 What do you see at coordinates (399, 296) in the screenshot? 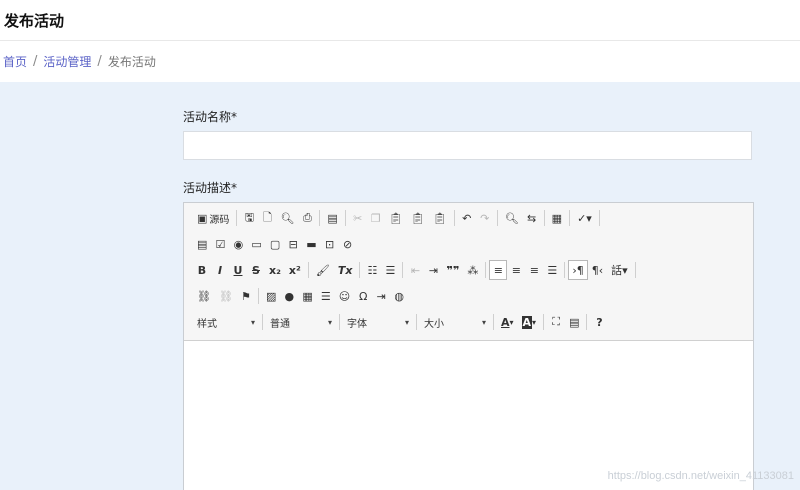
I see `iframe-button: ◍` at bounding box center [399, 296].